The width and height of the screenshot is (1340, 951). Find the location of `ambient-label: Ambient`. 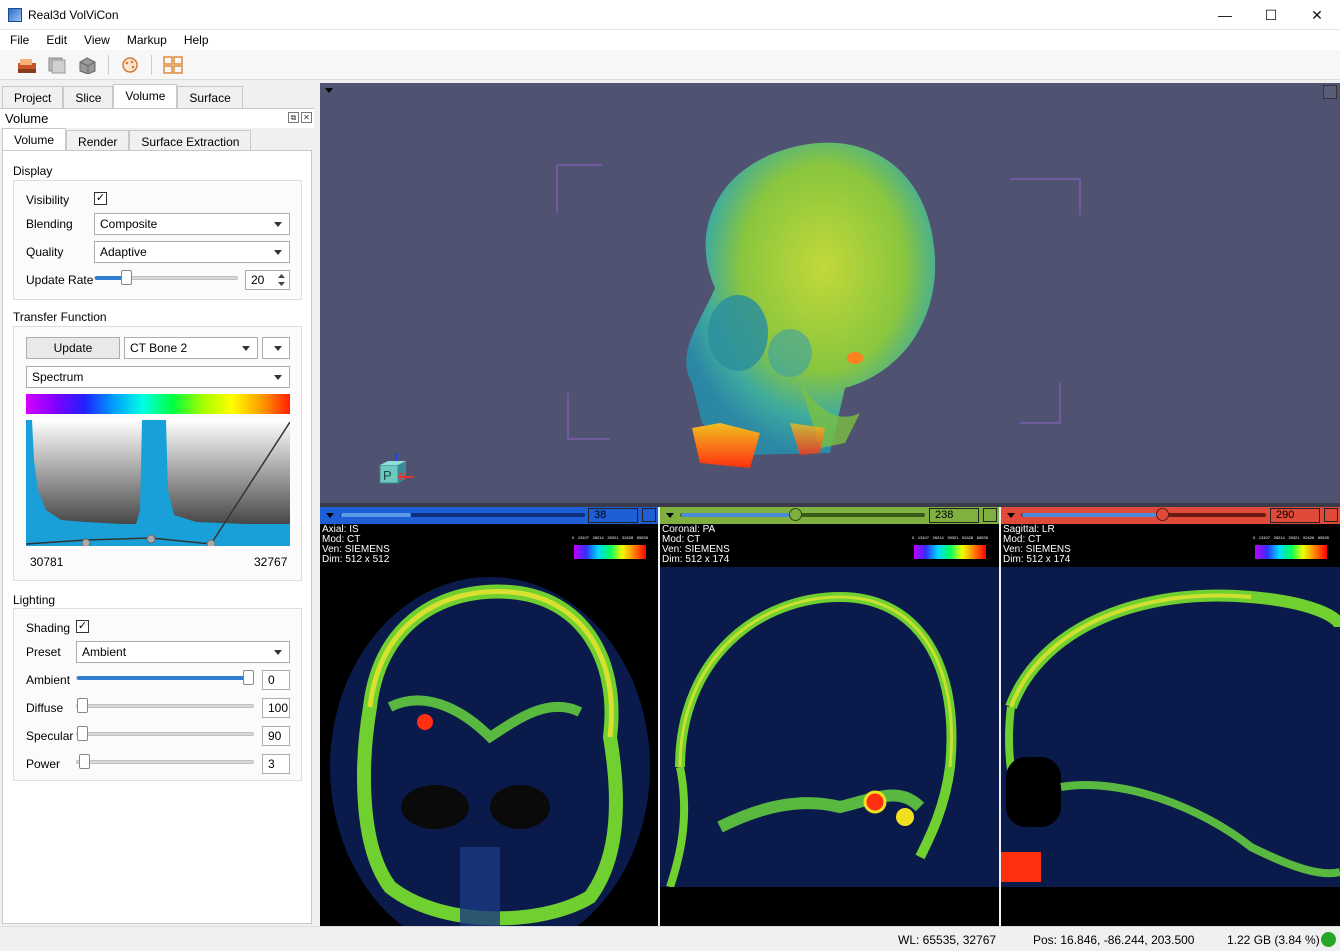

ambient-label: Ambient is located at coordinates (48, 680).